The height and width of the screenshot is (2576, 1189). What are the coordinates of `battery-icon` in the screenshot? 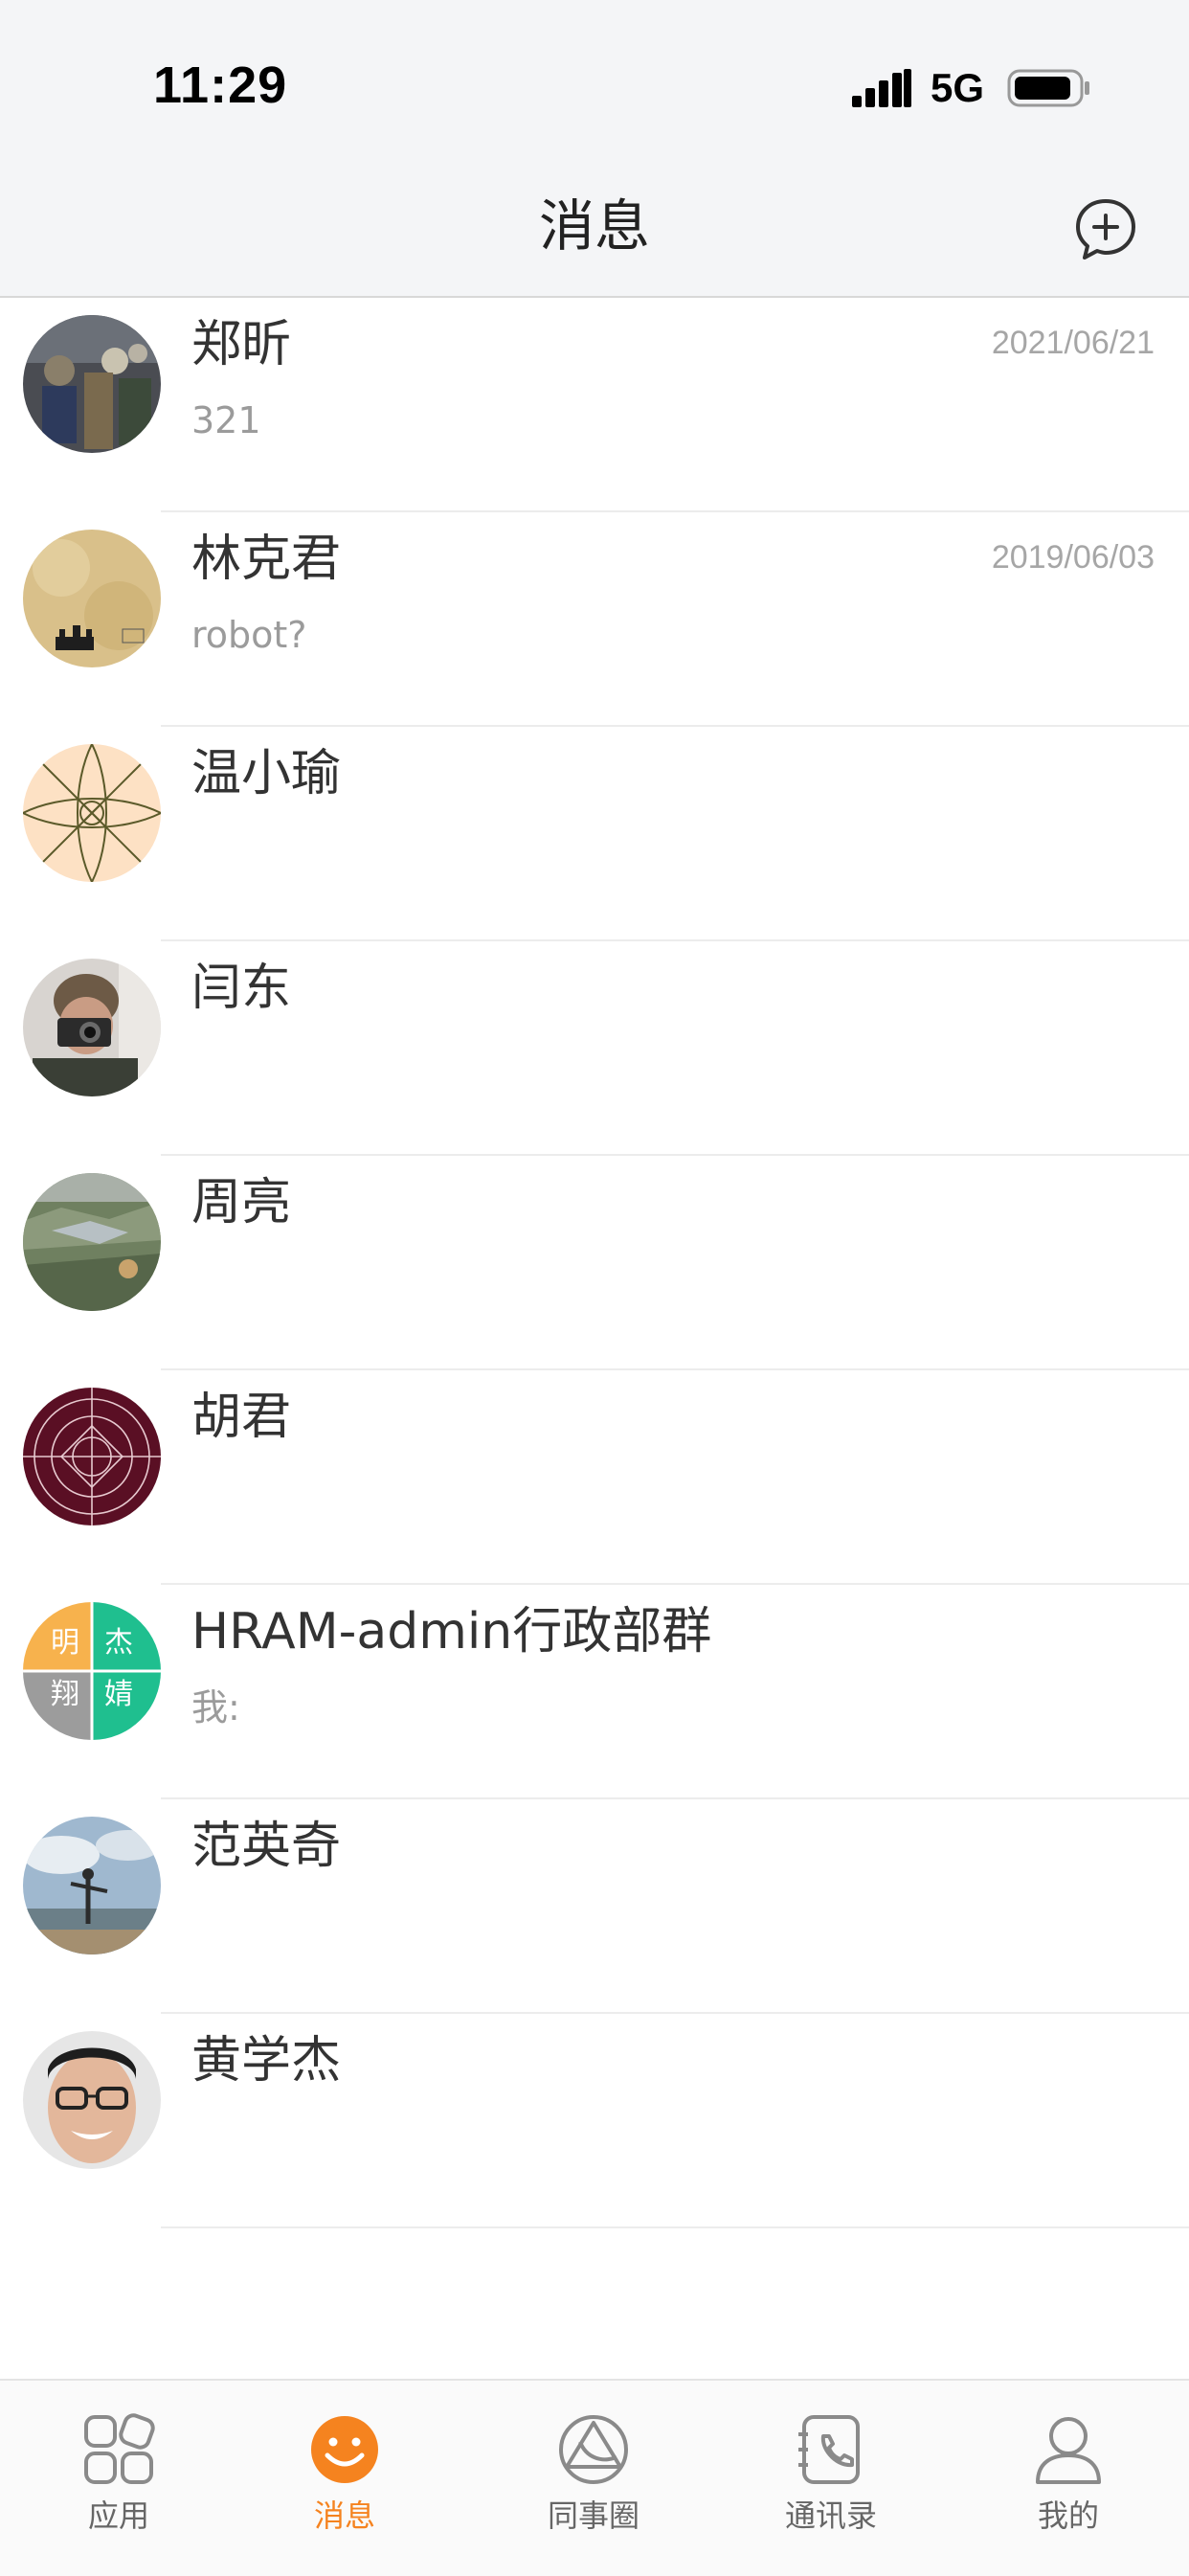 It's located at (1048, 88).